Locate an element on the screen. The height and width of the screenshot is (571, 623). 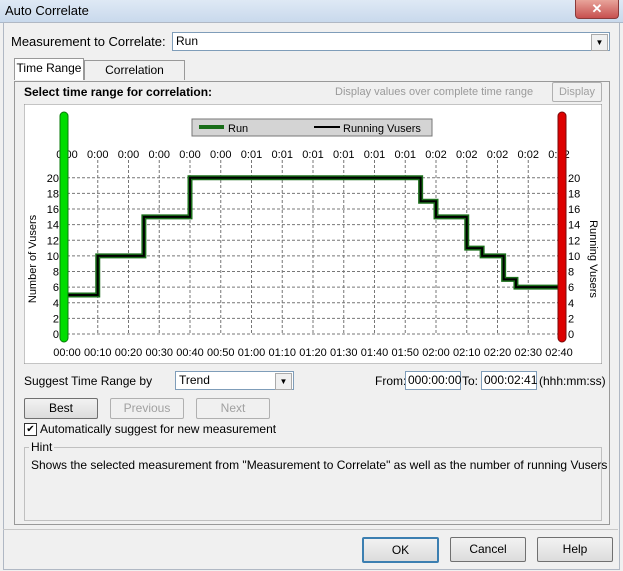
x-tick-label-bottom: 00:30 is located at coordinates (159, 353).